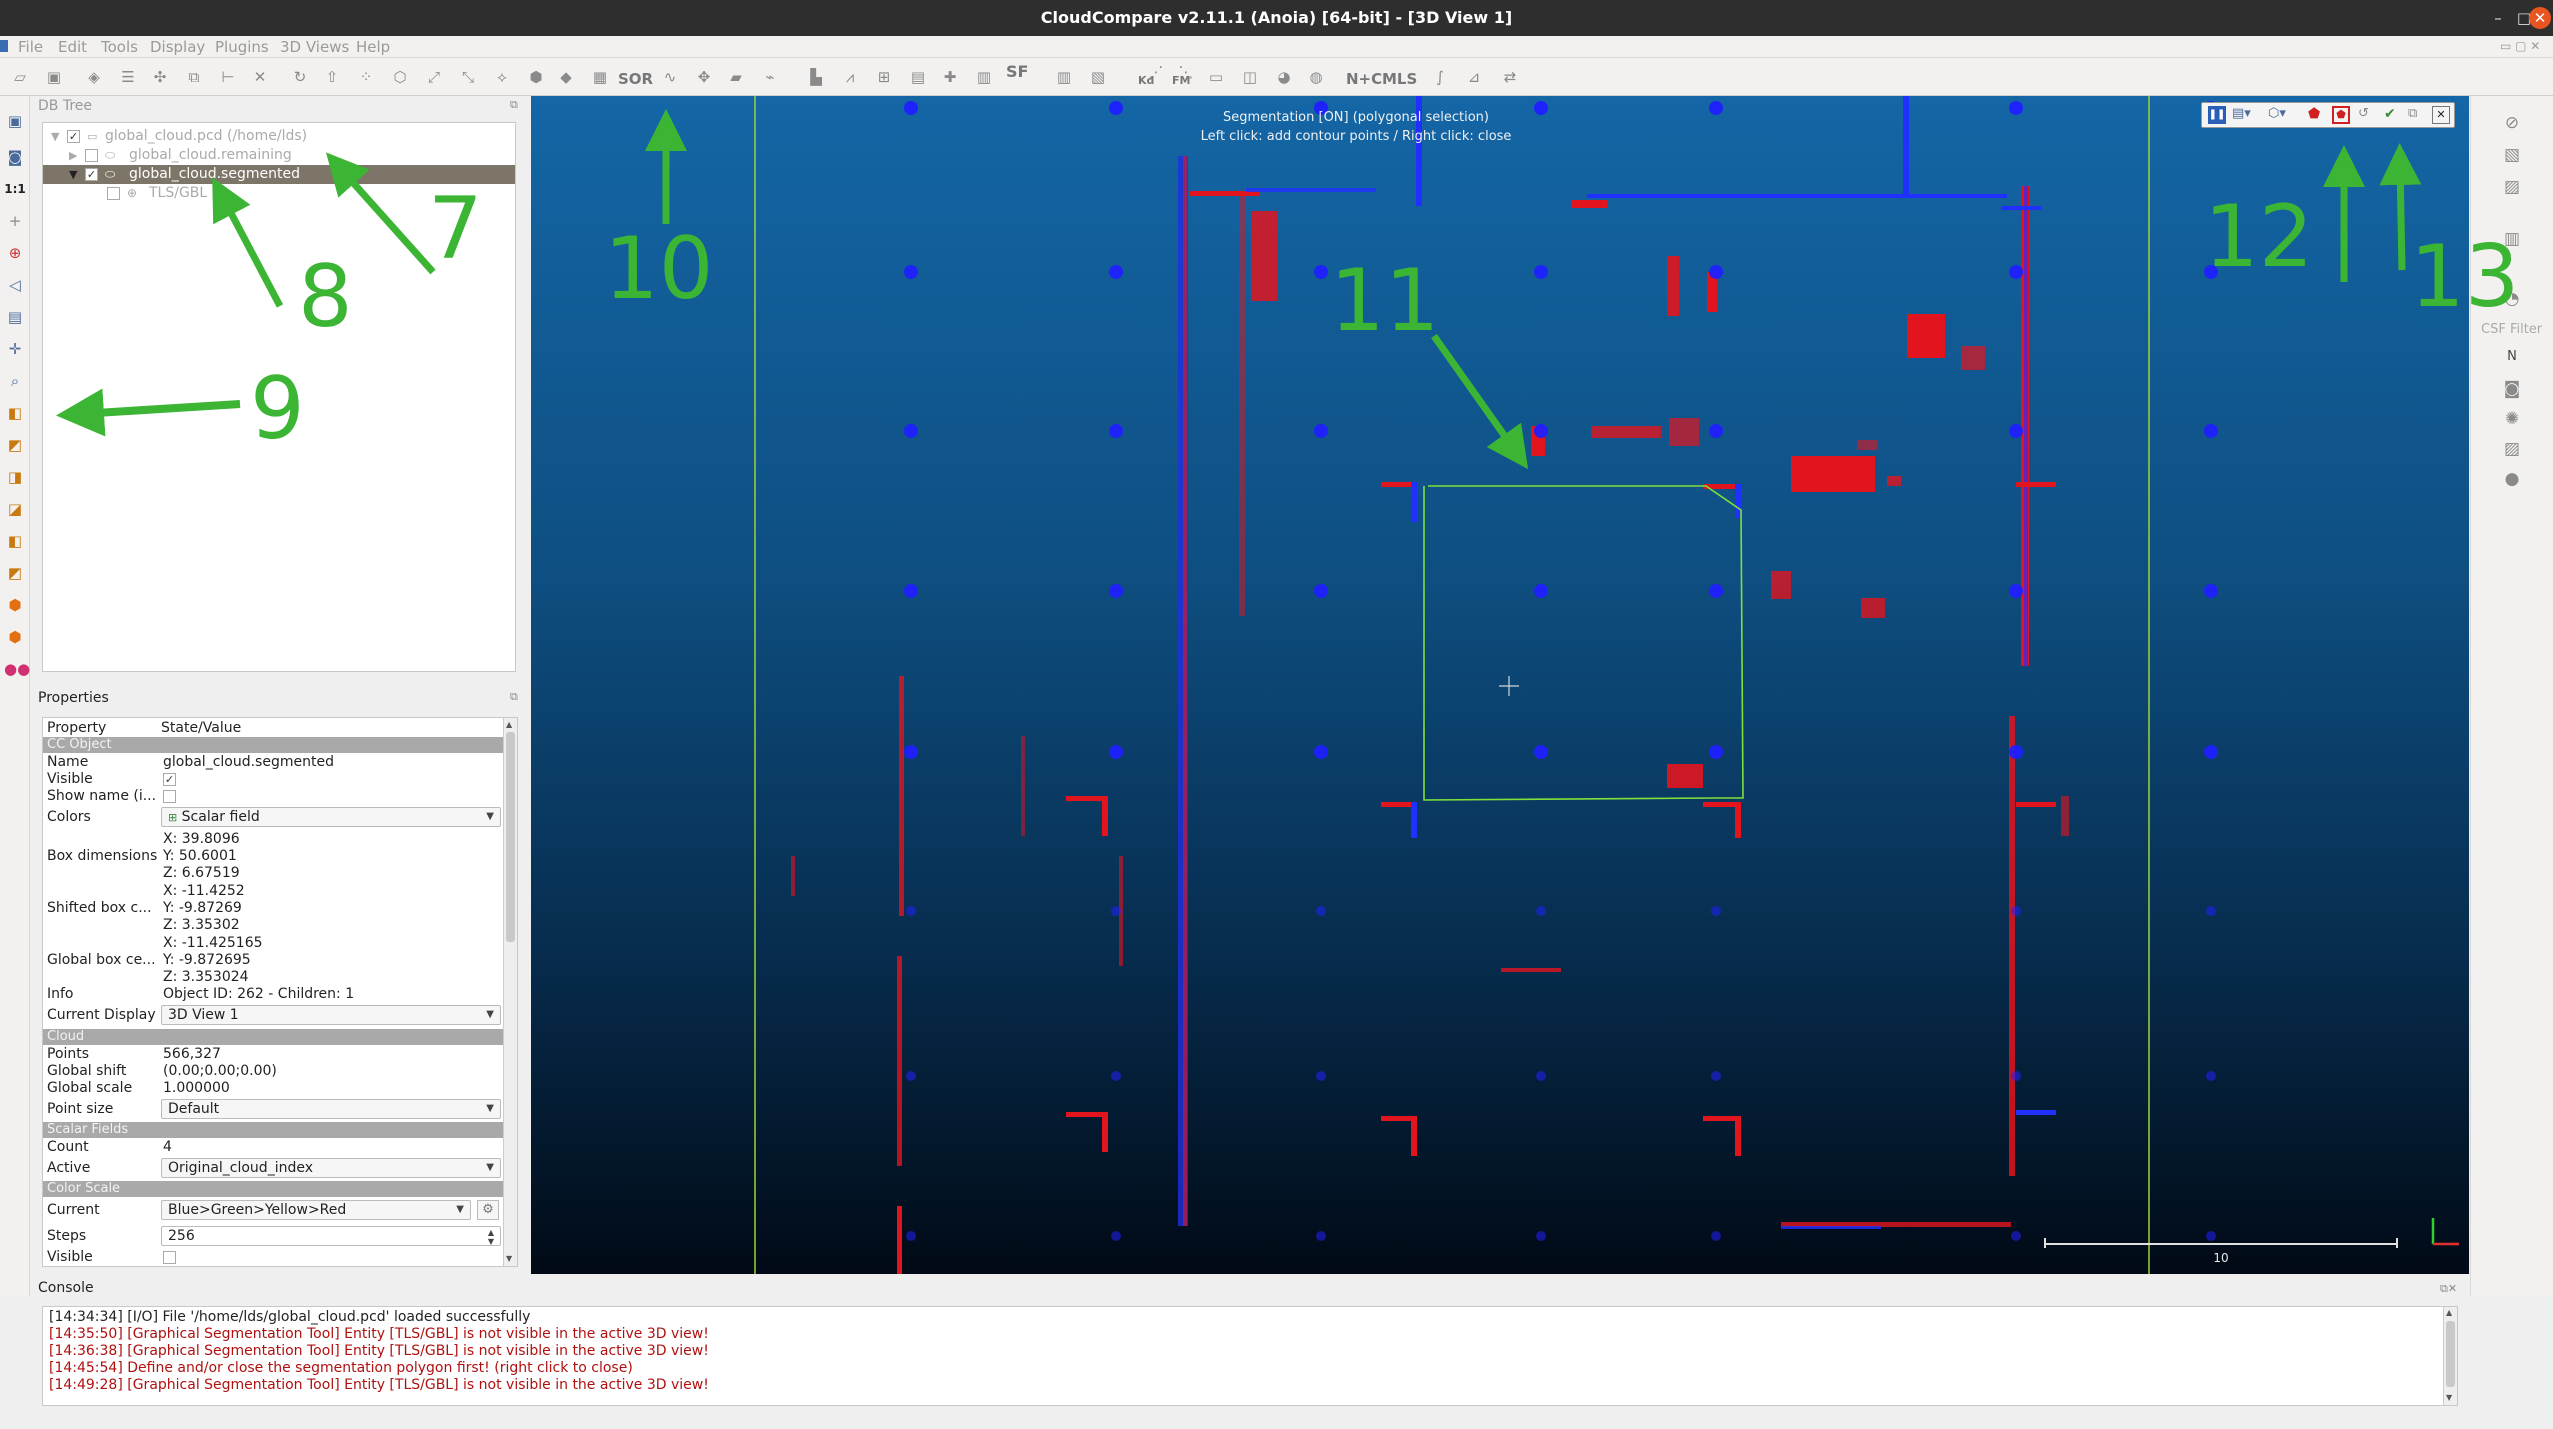  Describe the element at coordinates (300, 77) in the screenshot. I see `rotate-icon: ↻` at that location.